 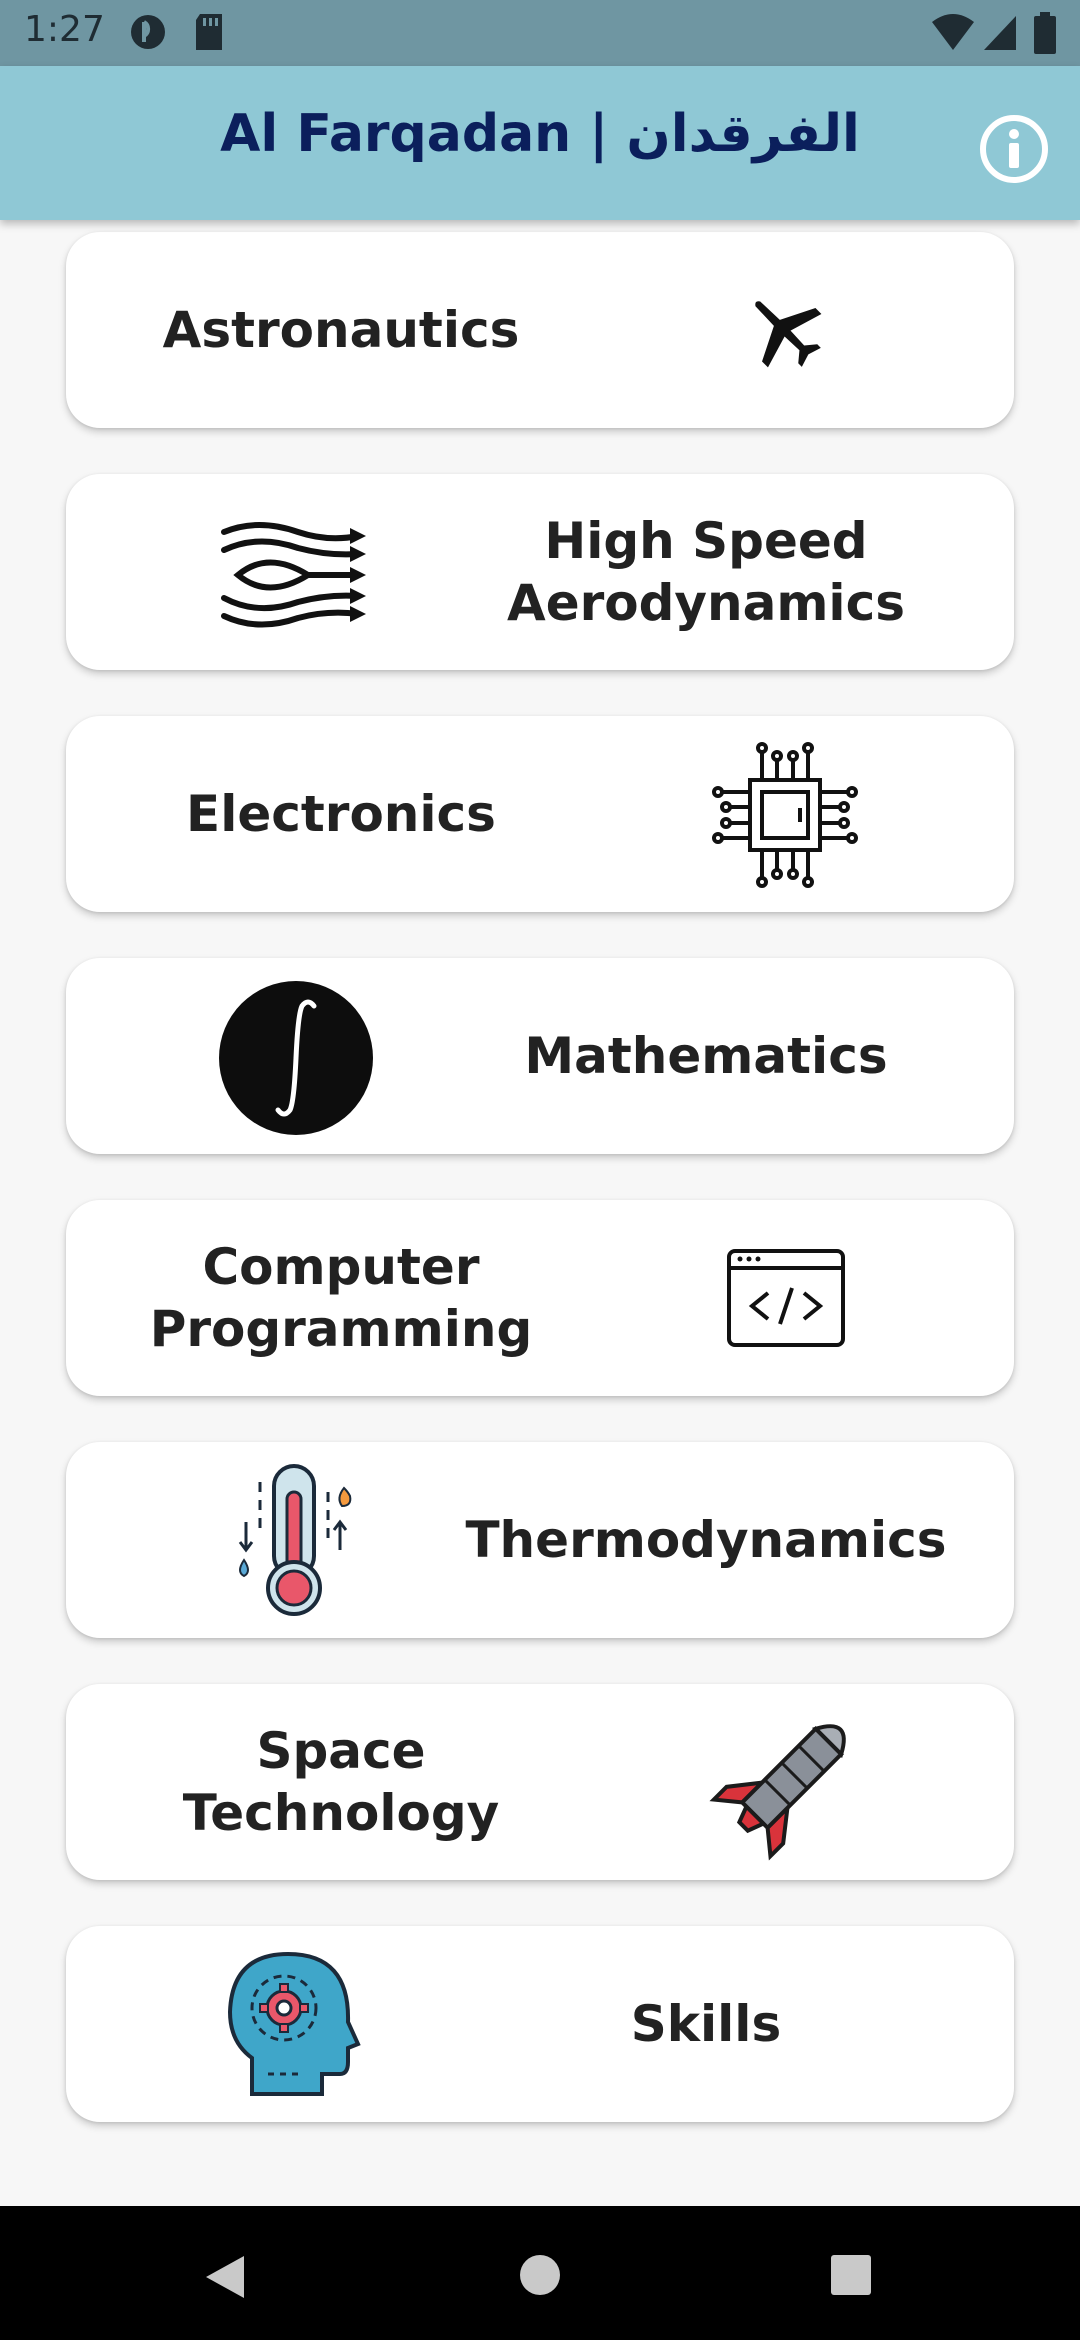 What do you see at coordinates (786, 1298) in the screenshot?
I see `code-window-icon` at bounding box center [786, 1298].